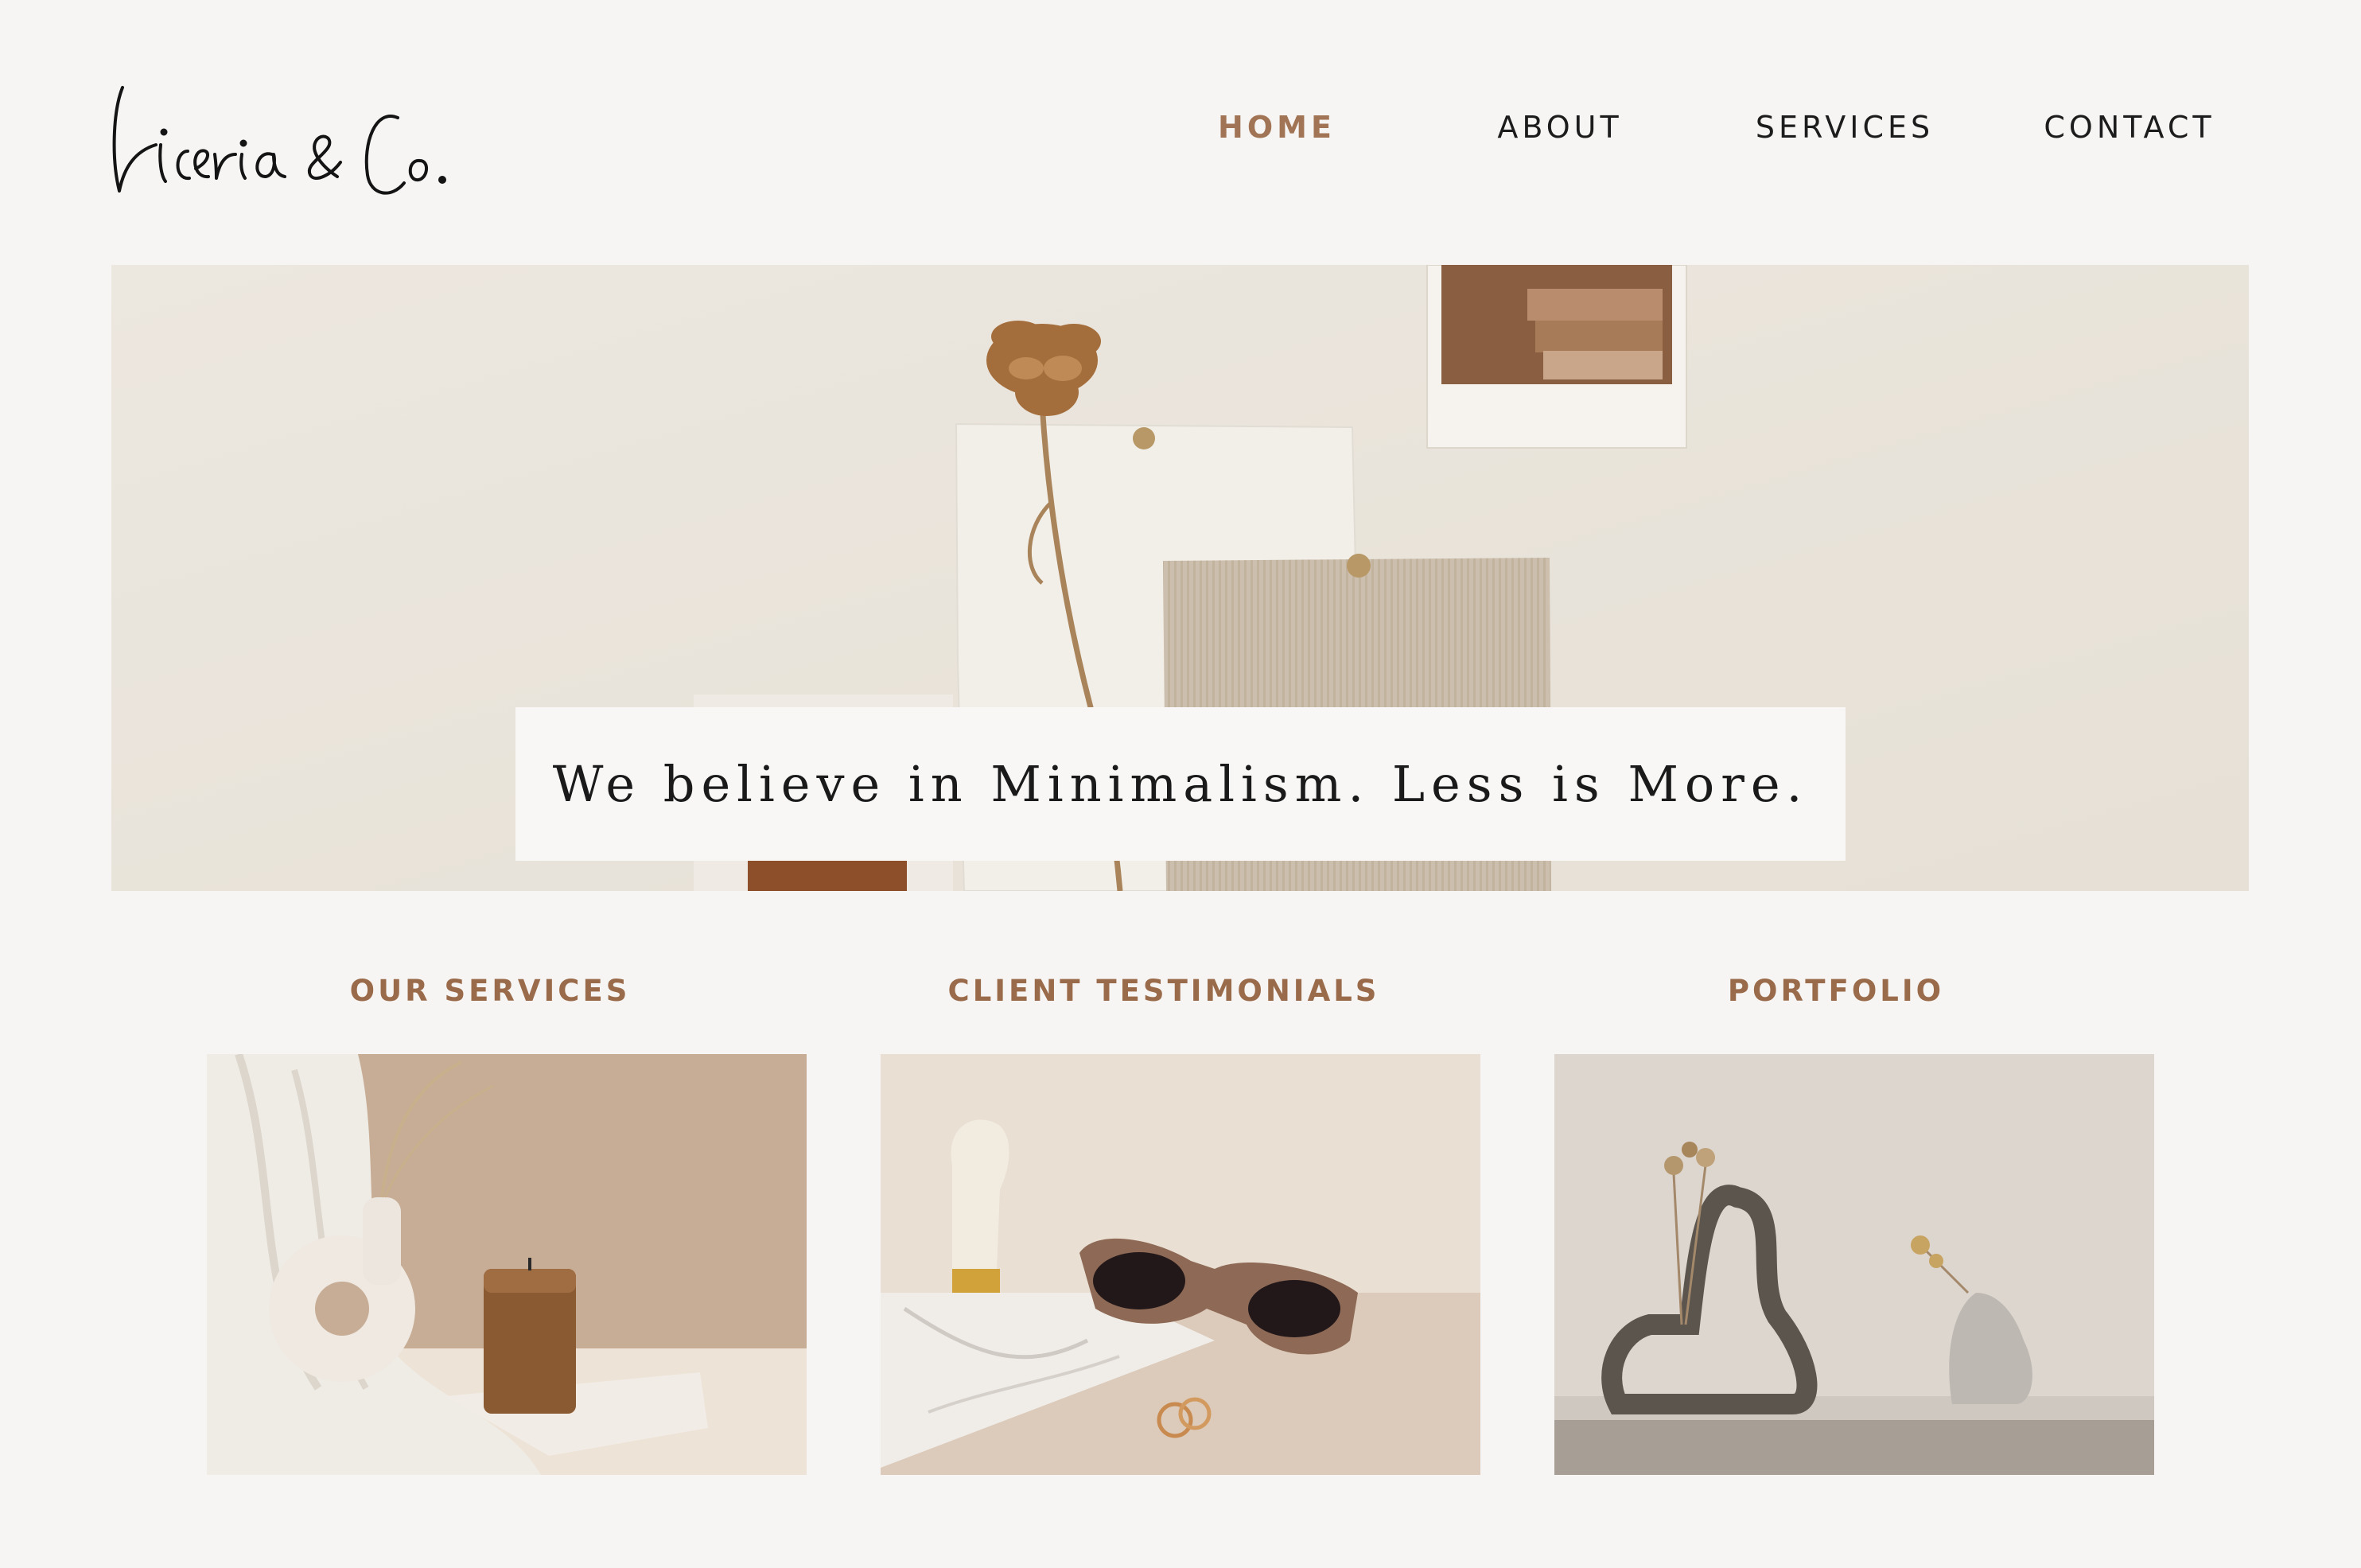 The width and height of the screenshot is (2361, 1568). I want to click on nav-contact: CONTACT, so click(2129, 127).